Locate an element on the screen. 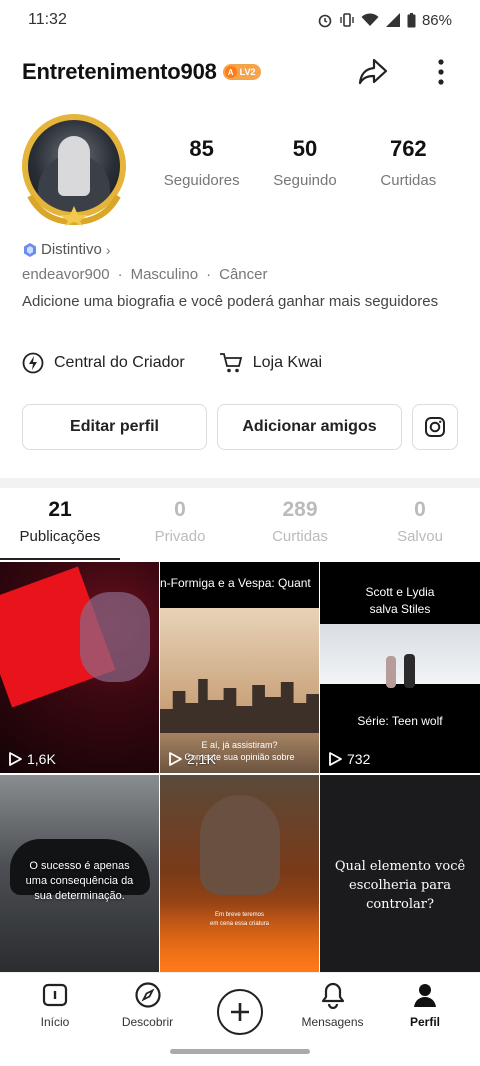 Image resolution: width=480 pixels, height=1066 pixels. post-caption: Em breve teremos em cena essa criatura is located at coordinates (239, 919).